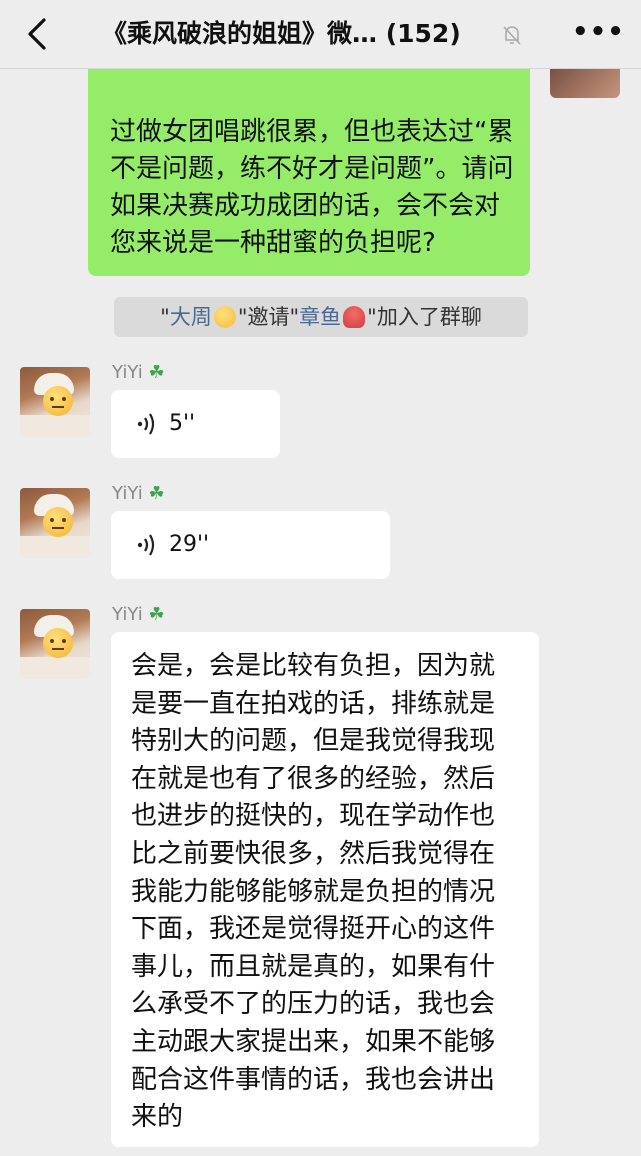  What do you see at coordinates (165, 317) in the screenshot?
I see `quote-open: "` at bounding box center [165, 317].